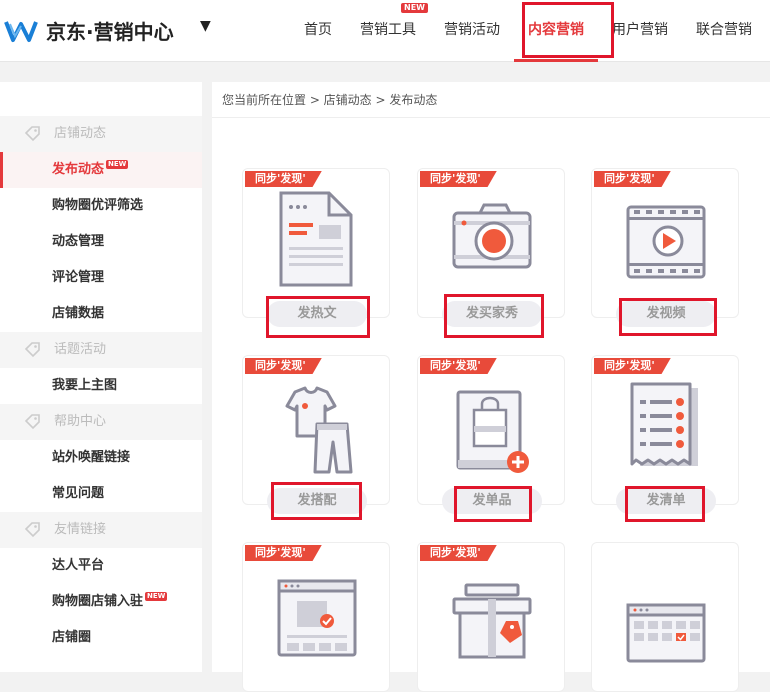  I want to click on card-checklist: 同步'发现' 发清单, so click(665, 434).